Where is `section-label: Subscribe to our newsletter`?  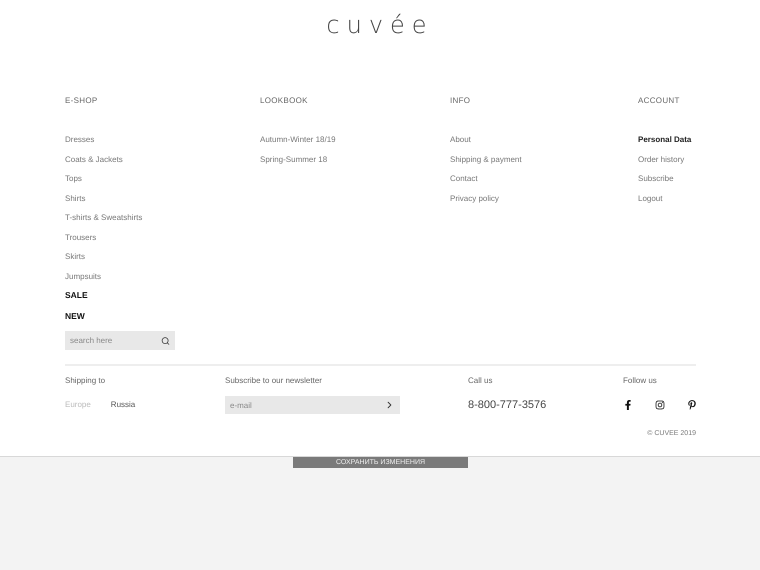 section-label: Subscribe to our newsletter is located at coordinates (273, 380).